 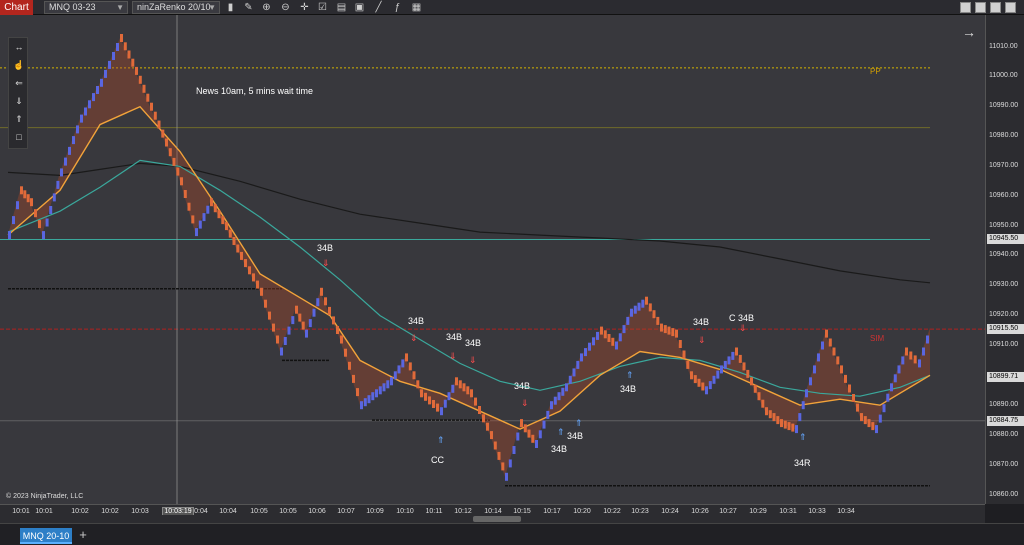 I want to click on restore-button, so click(x=980, y=7).